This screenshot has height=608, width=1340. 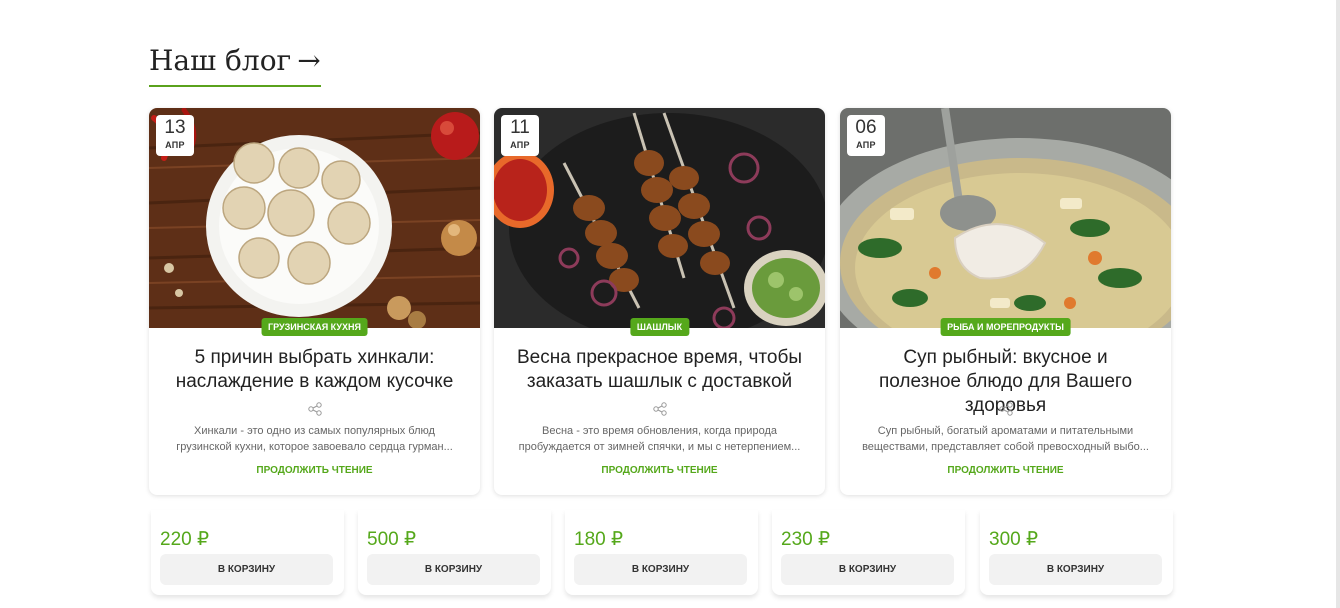 I want to click on blog-section-title: Наш блог →, so click(x=235, y=65).